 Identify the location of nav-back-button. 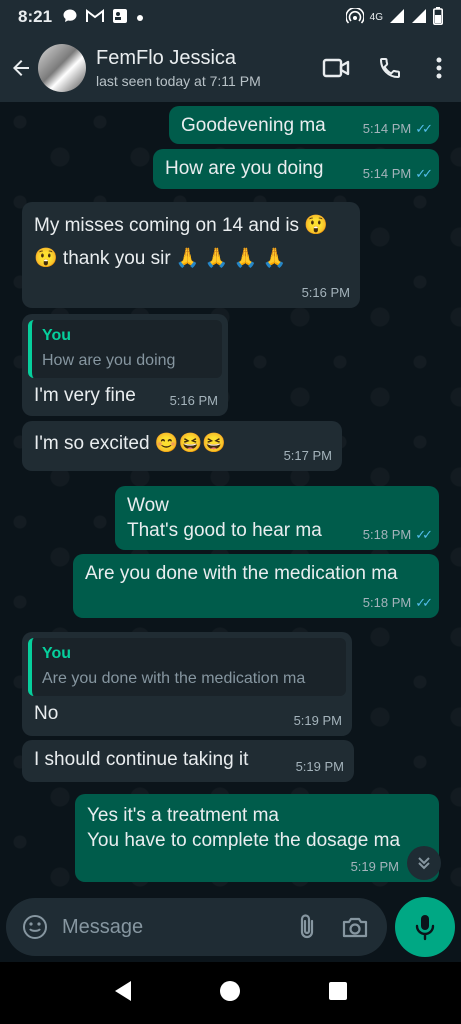
(123, 993).